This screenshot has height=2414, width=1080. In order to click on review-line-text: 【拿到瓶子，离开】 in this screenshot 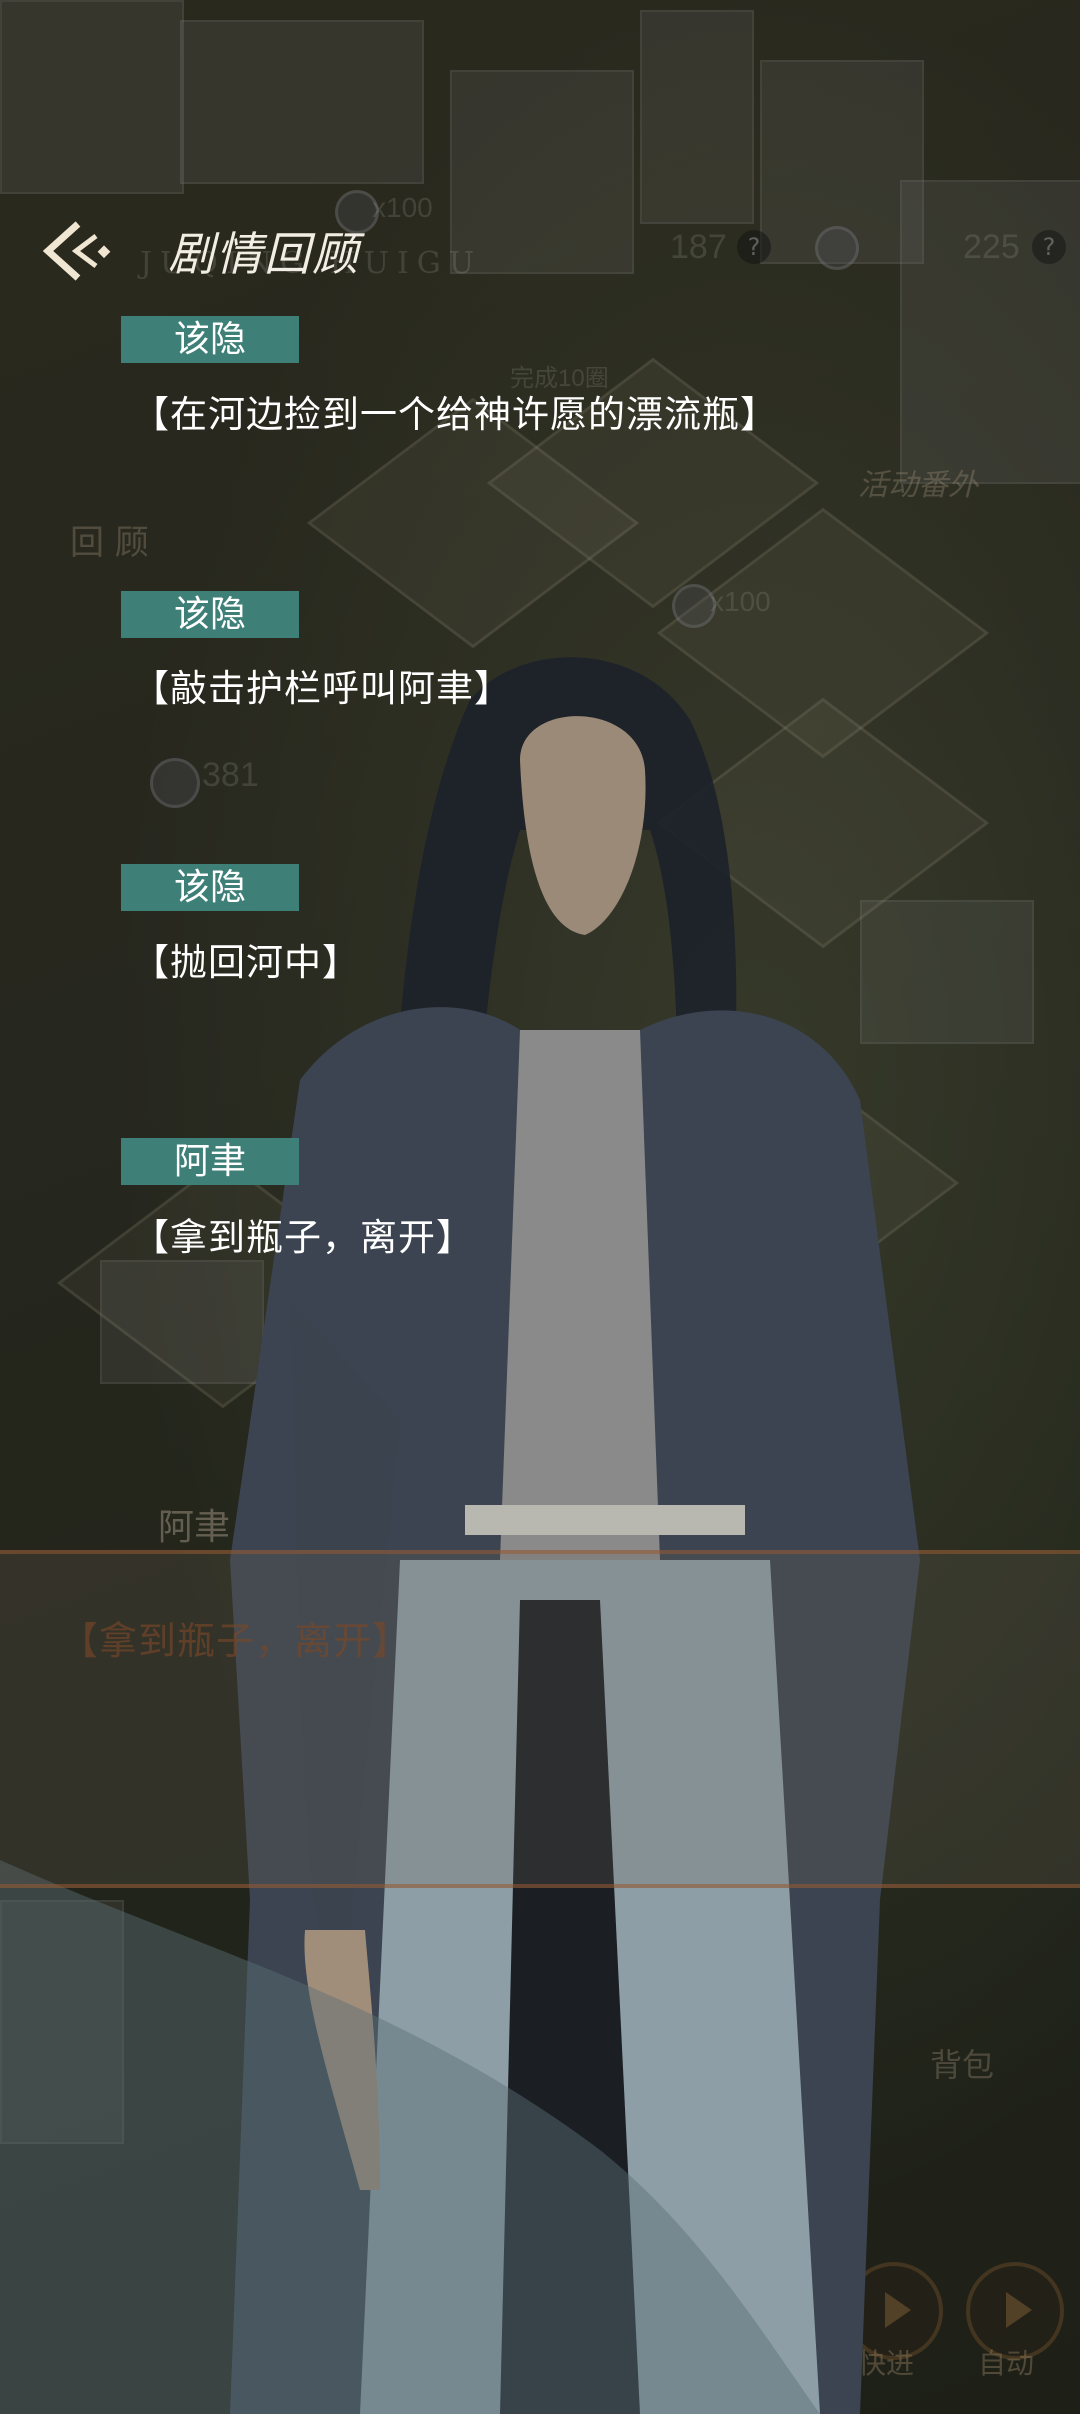, I will do `click(303, 1237)`.